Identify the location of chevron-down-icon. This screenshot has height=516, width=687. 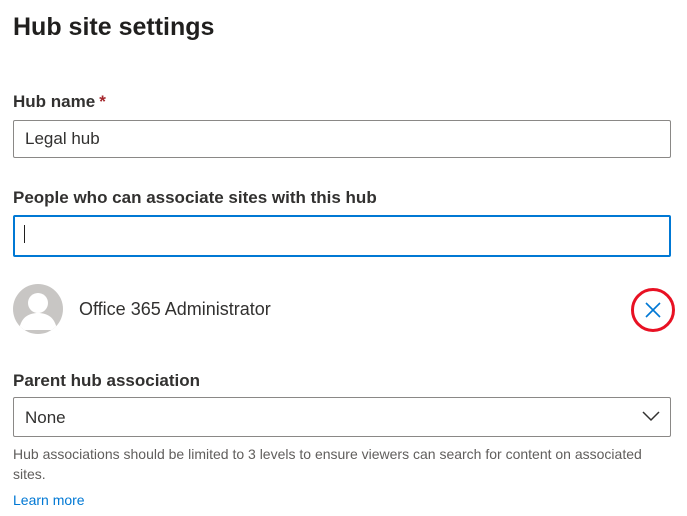
(651, 416).